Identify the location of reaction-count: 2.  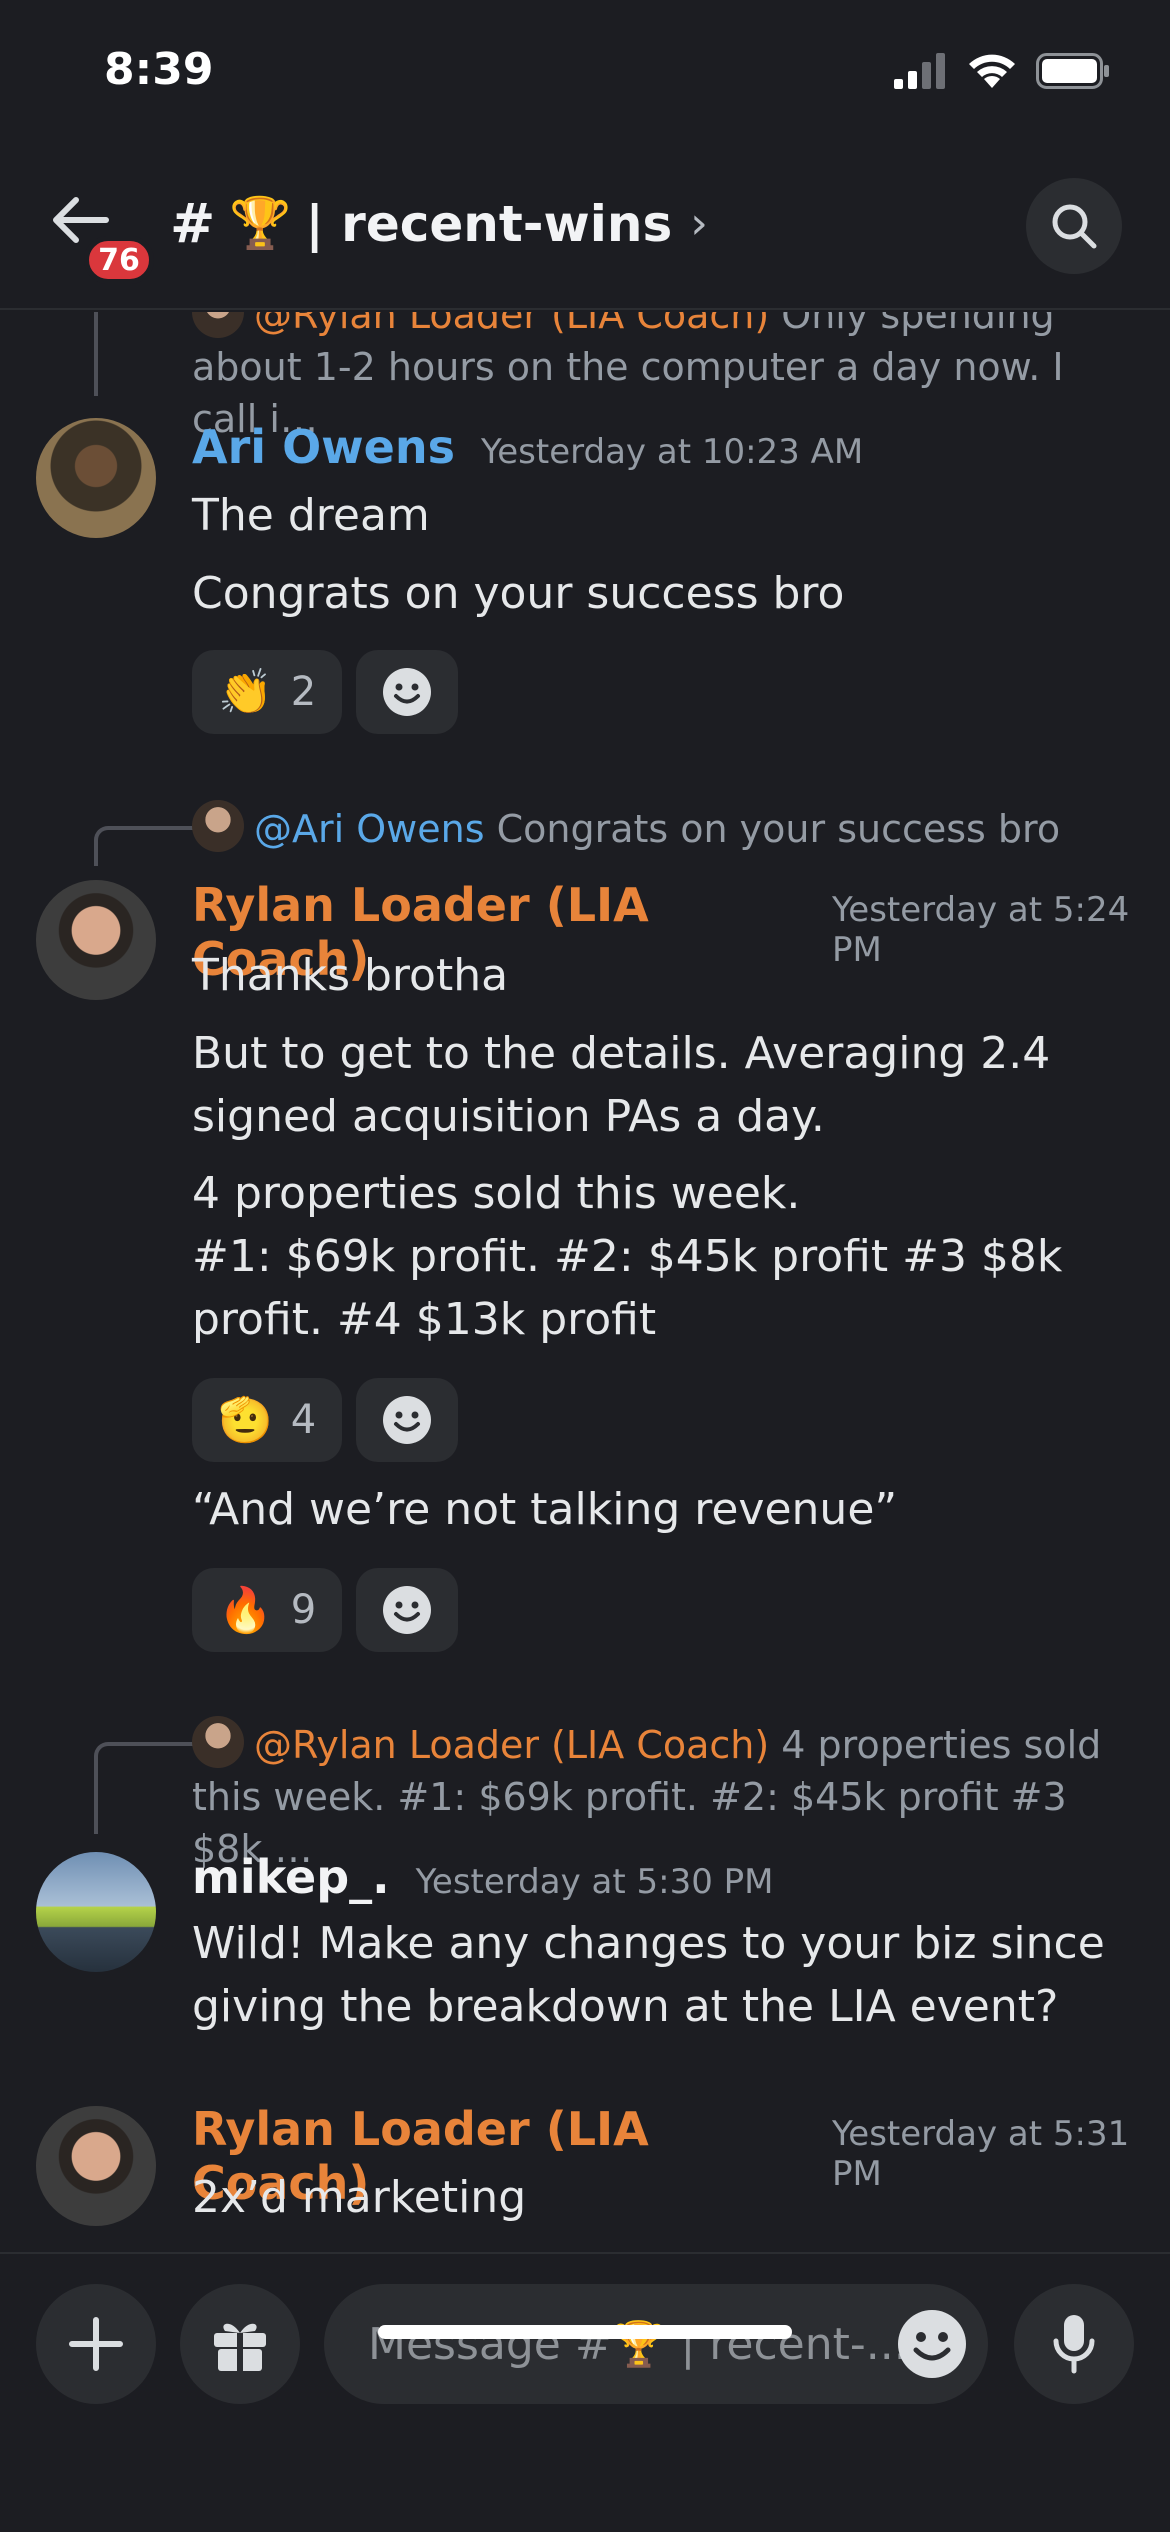
(303, 692).